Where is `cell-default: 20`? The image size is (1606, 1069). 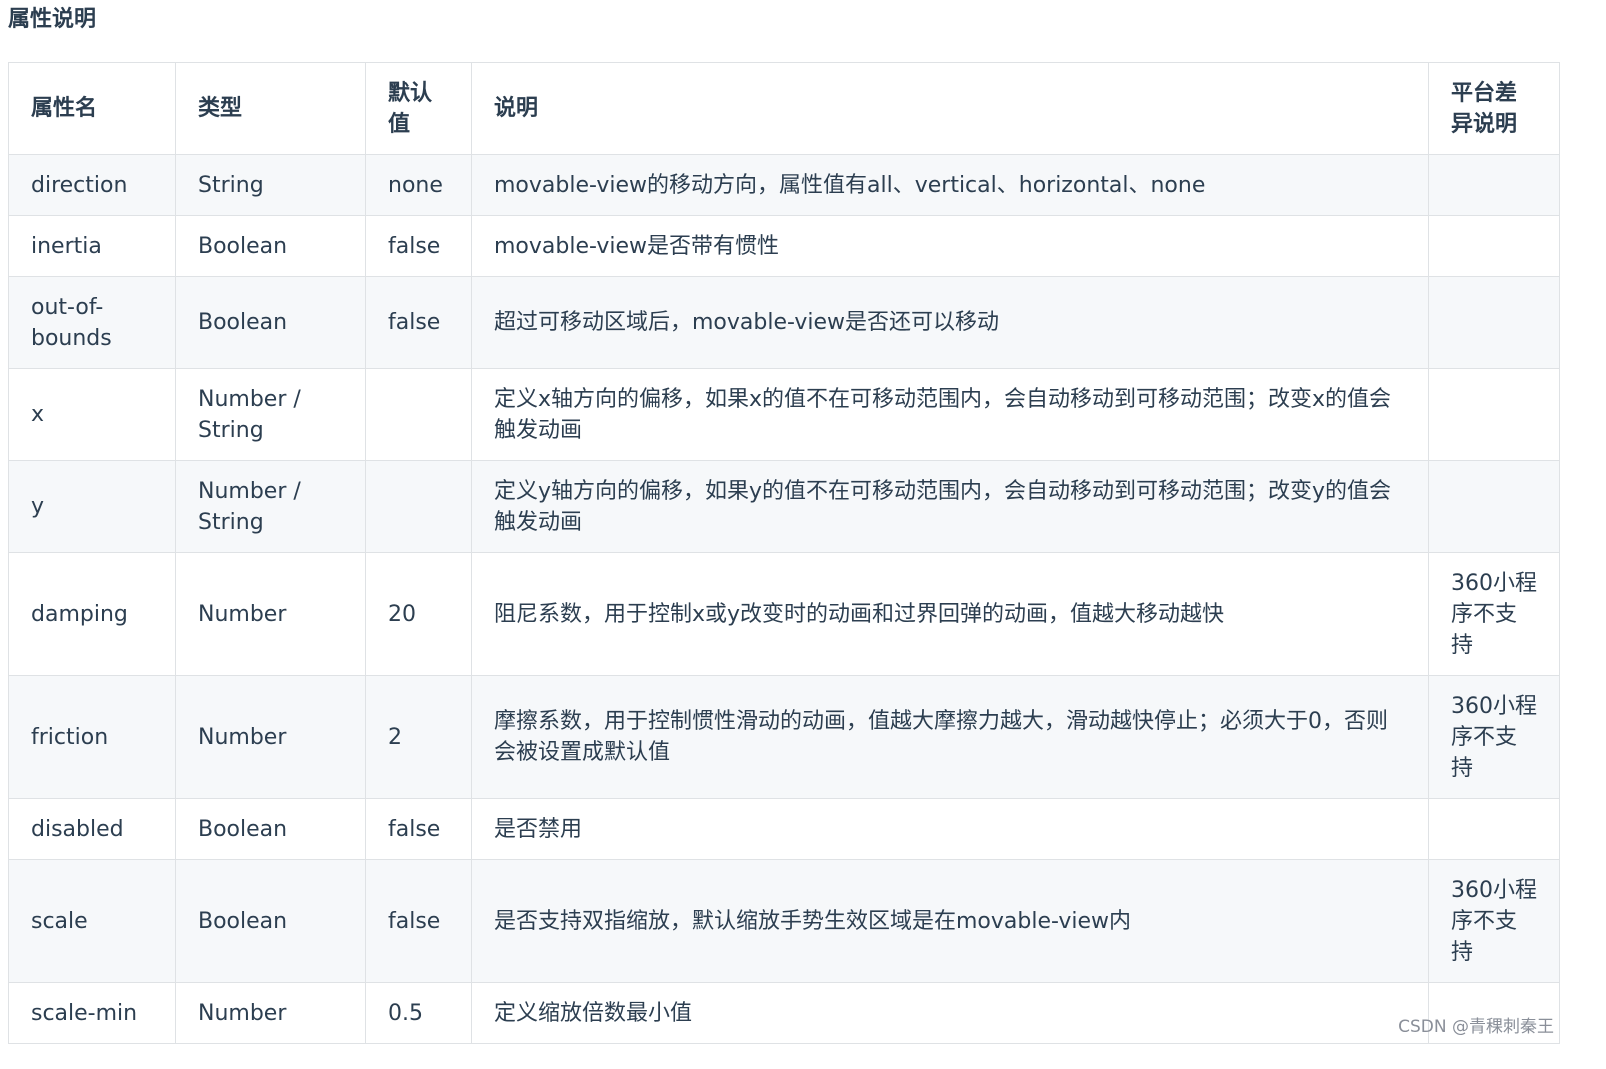 cell-default: 20 is located at coordinates (418, 614).